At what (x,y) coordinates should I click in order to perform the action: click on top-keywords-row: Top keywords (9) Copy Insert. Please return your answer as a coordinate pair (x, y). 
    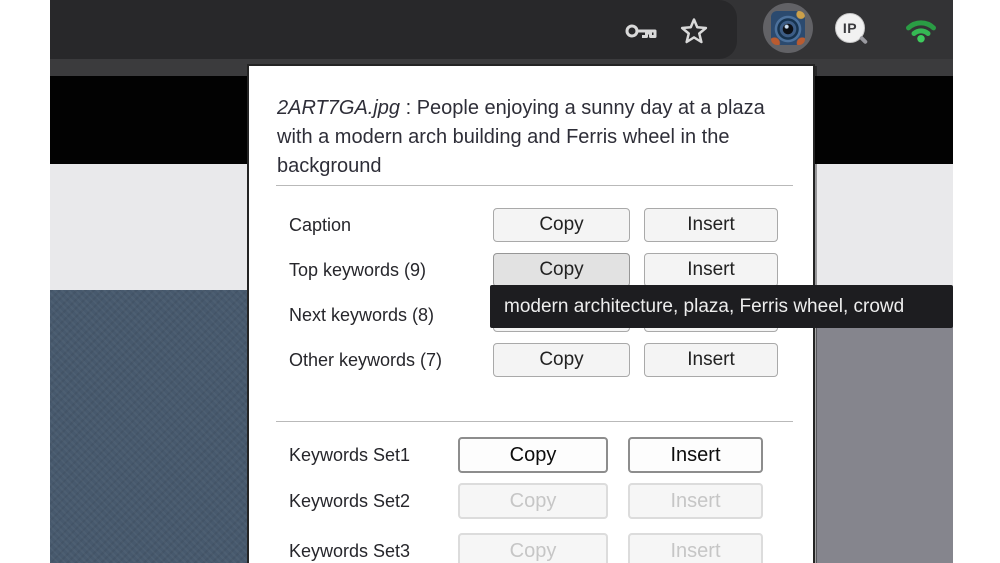
    Looking at the image, I should click on (531, 270).